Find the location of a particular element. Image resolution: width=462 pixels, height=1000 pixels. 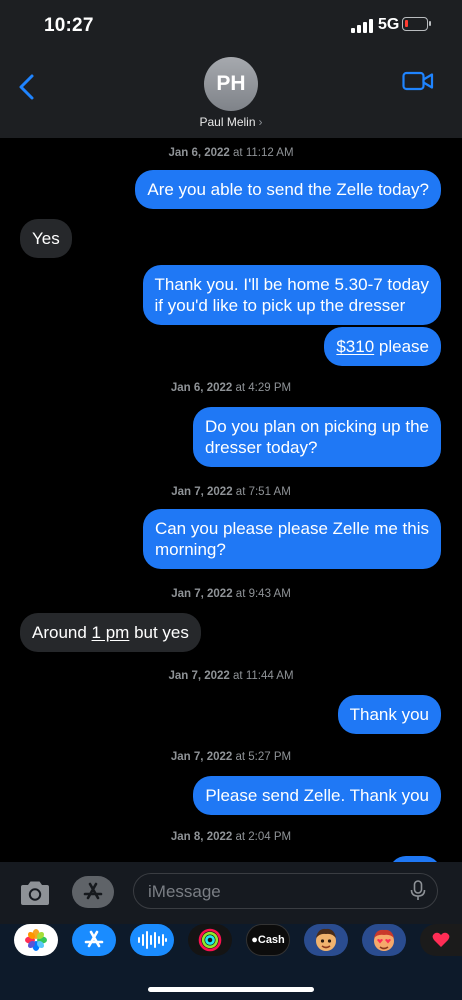

outgoing-message: Are you able to send the Zelle today? is located at coordinates (288, 189).